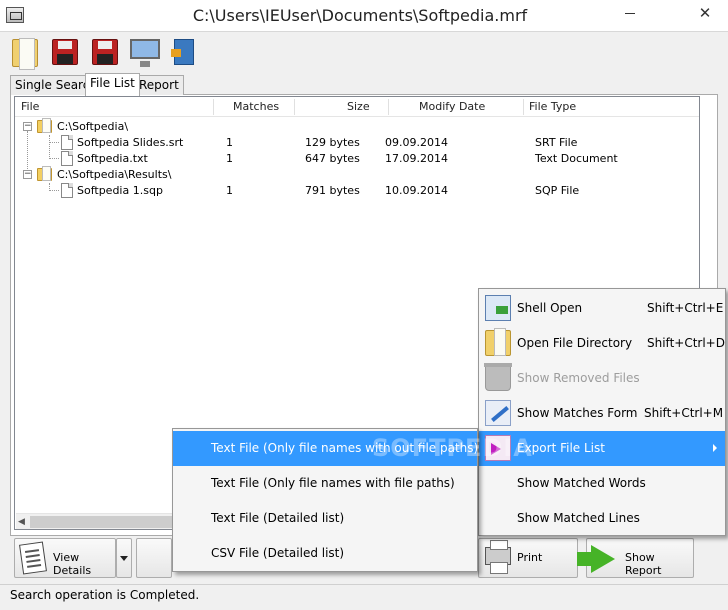  What do you see at coordinates (416, 142) in the screenshot?
I see `row-date: 09.09.2014` at bounding box center [416, 142].